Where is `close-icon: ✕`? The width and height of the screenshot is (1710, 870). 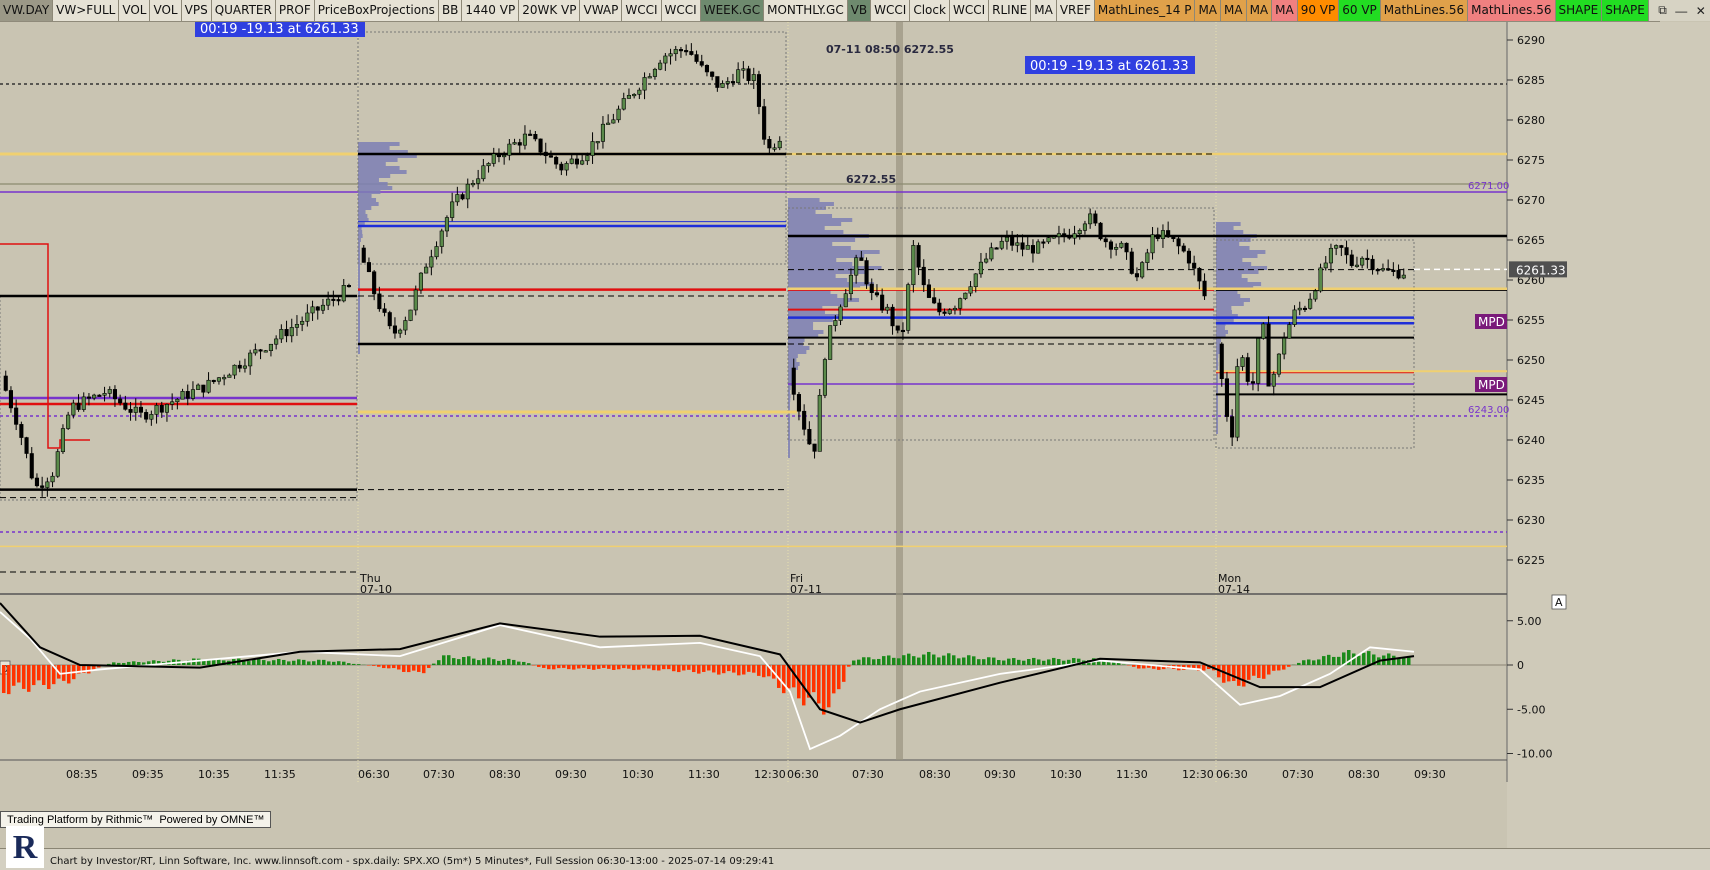 close-icon: ✕ is located at coordinates (1701, 11).